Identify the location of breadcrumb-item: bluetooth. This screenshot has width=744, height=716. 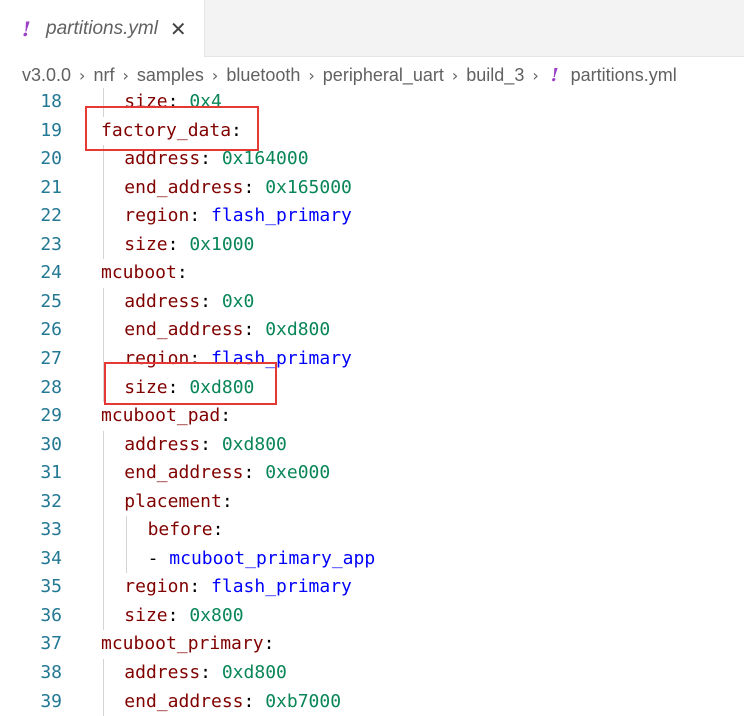
(263, 75).